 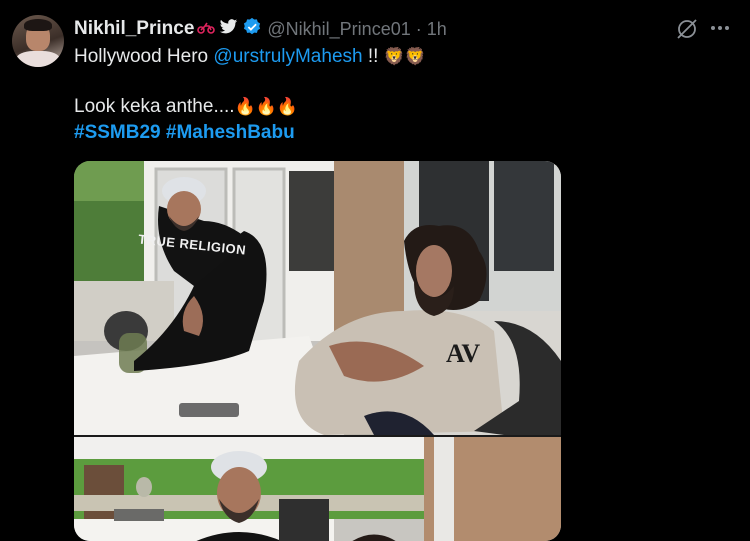 What do you see at coordinates (228, 29) in the screenshot?
I see `twitter-bird-icon` at bounding box center [228, 29].